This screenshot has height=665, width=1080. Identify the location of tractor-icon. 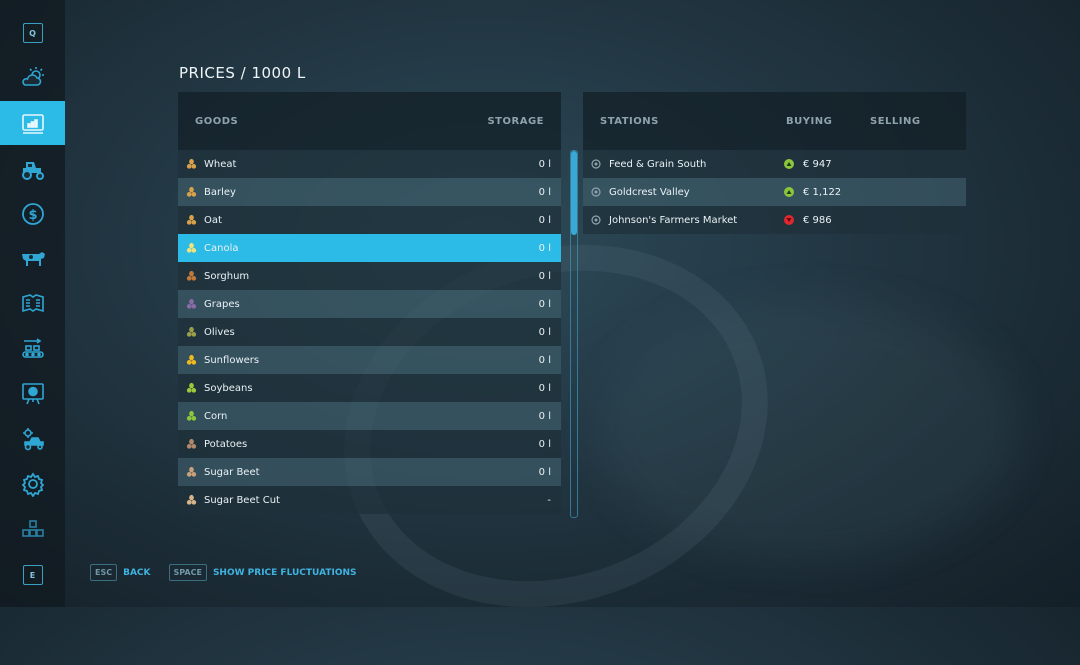
(32, 171).